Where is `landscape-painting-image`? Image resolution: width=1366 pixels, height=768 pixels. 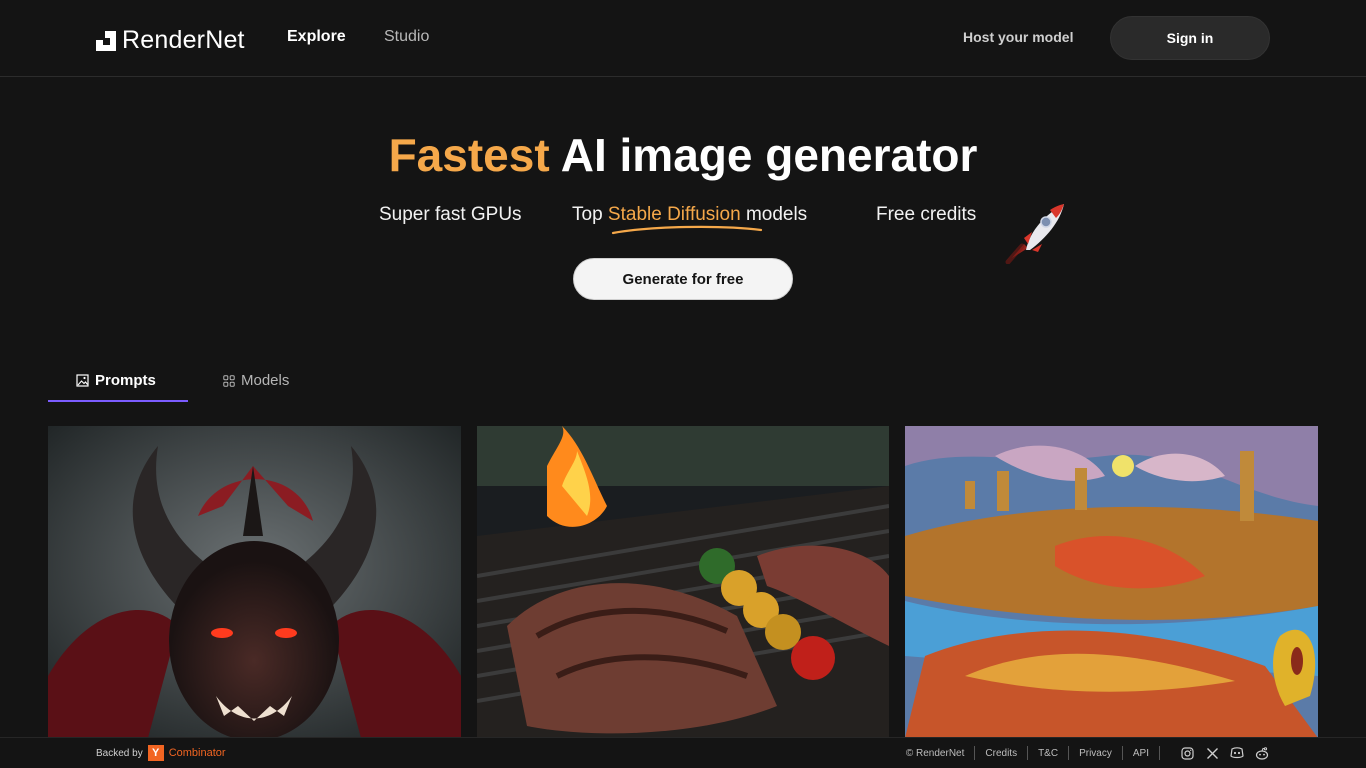
landscape-painting-image is located at coordinates (1111, 582).